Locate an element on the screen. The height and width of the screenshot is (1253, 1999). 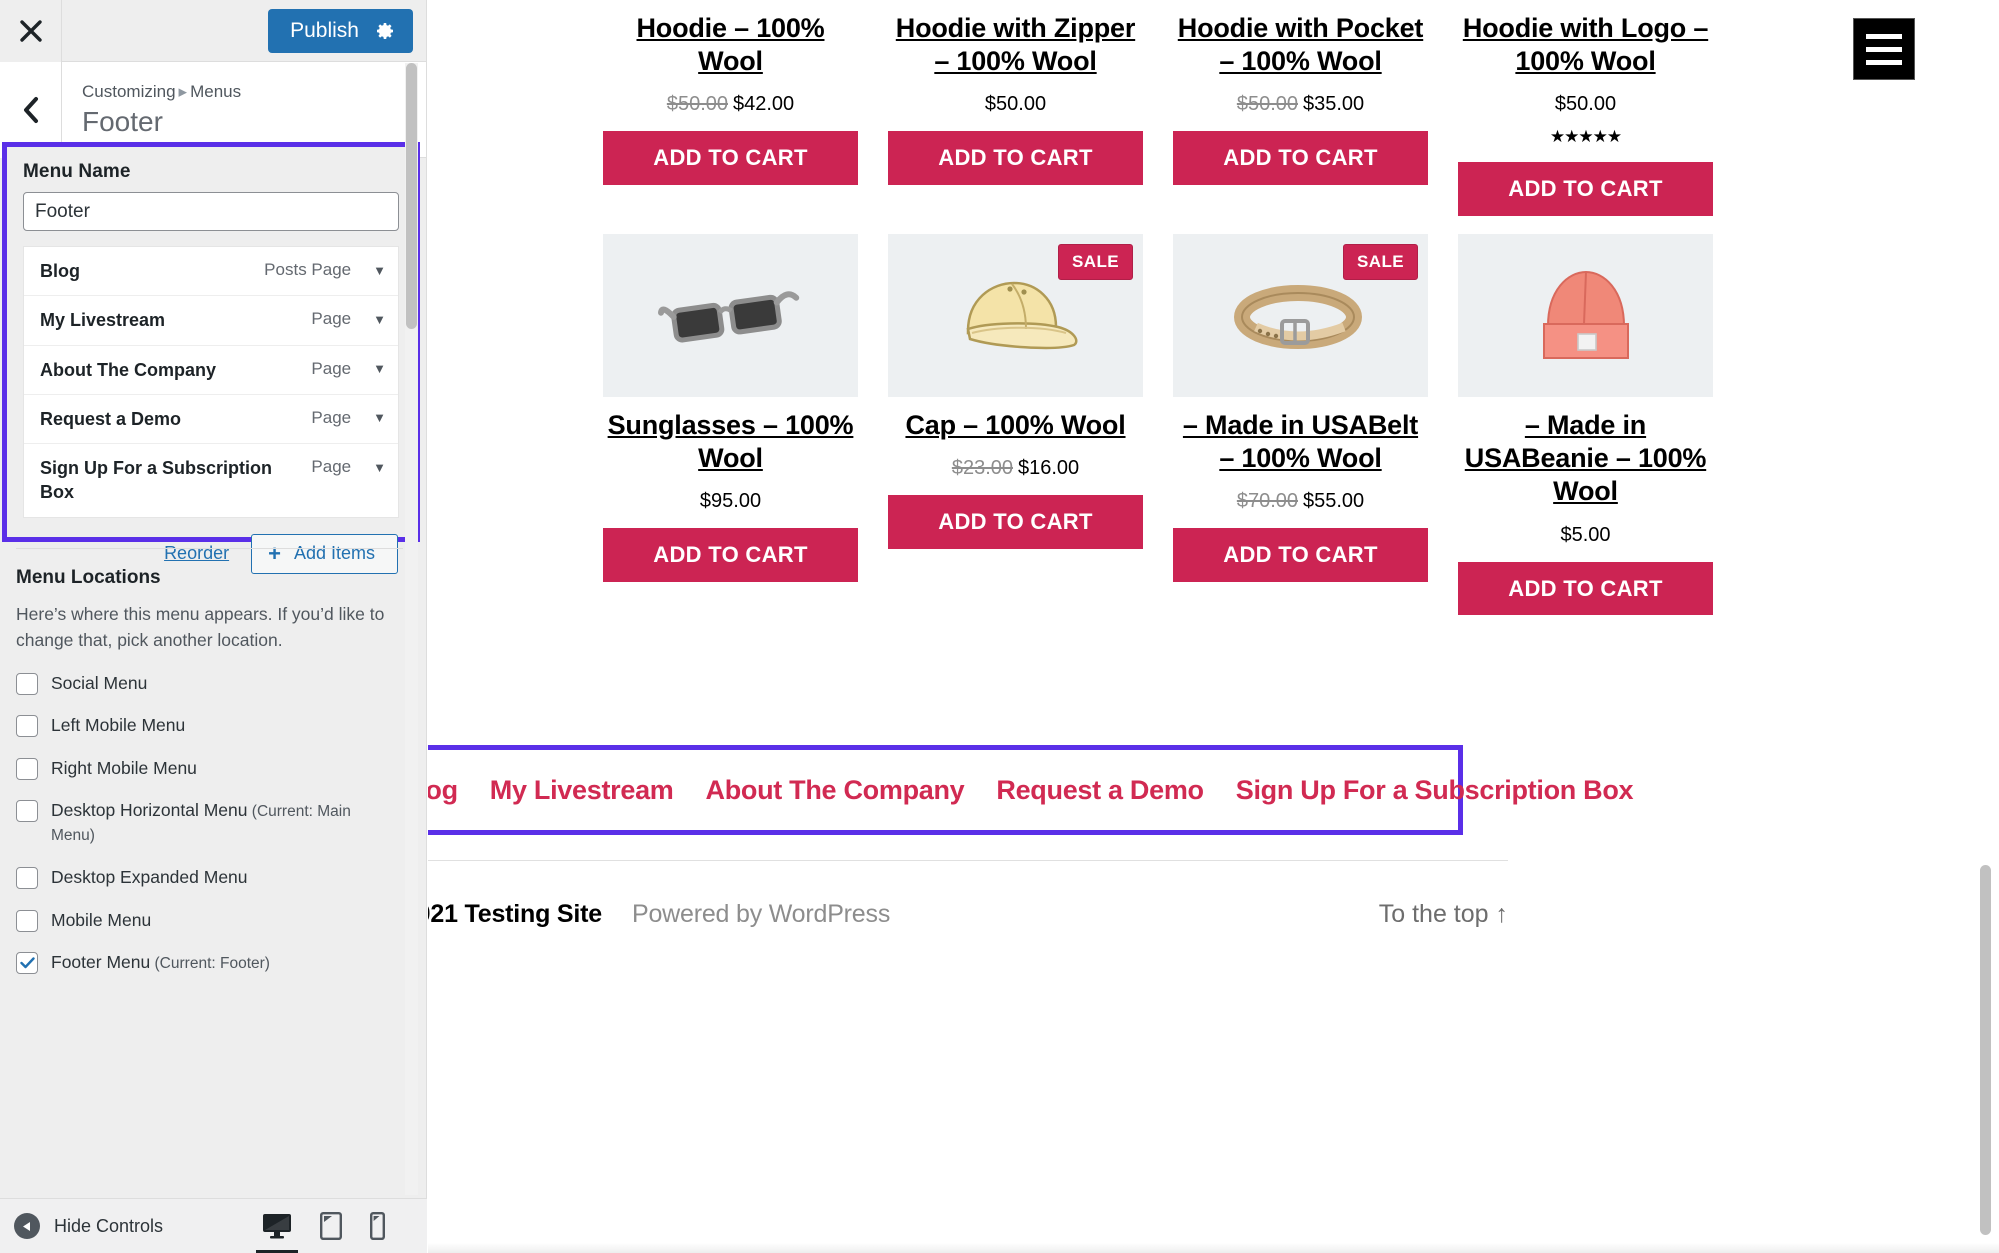
menu-location-row: Left Mobile Menu is located at coordinates (209, 726).